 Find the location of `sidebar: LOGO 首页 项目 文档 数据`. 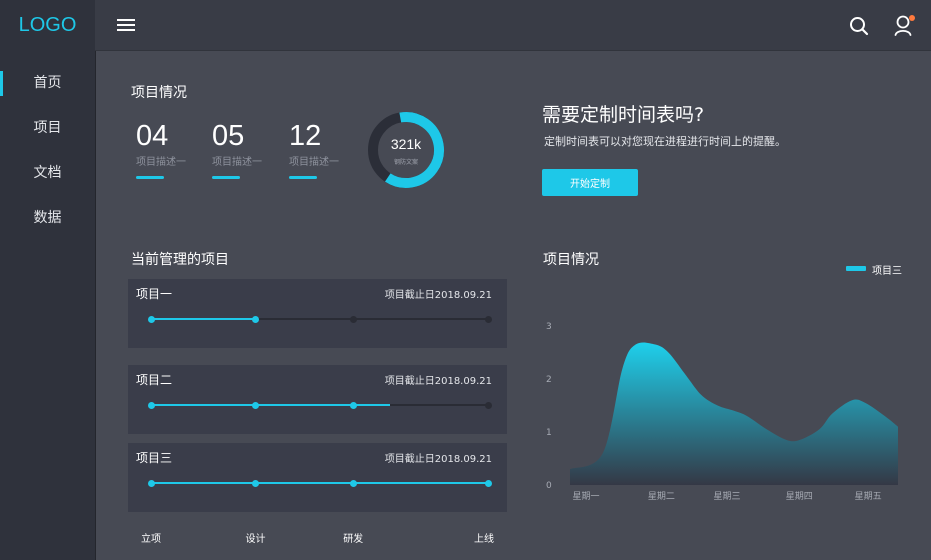

sidebar: LOGO 首页 项目 文档 数据 is located at coordinates (48, 280).